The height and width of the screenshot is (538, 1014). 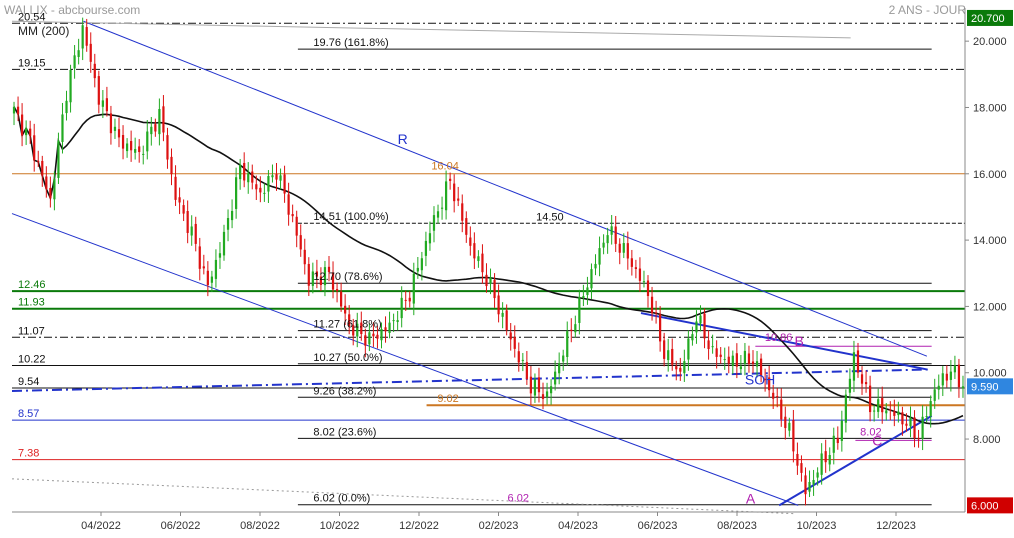 What do you see at coordinates (988, 19) in the screenshot?
I see `price-badge-label: 20.700` at bounding box center [988, 19].